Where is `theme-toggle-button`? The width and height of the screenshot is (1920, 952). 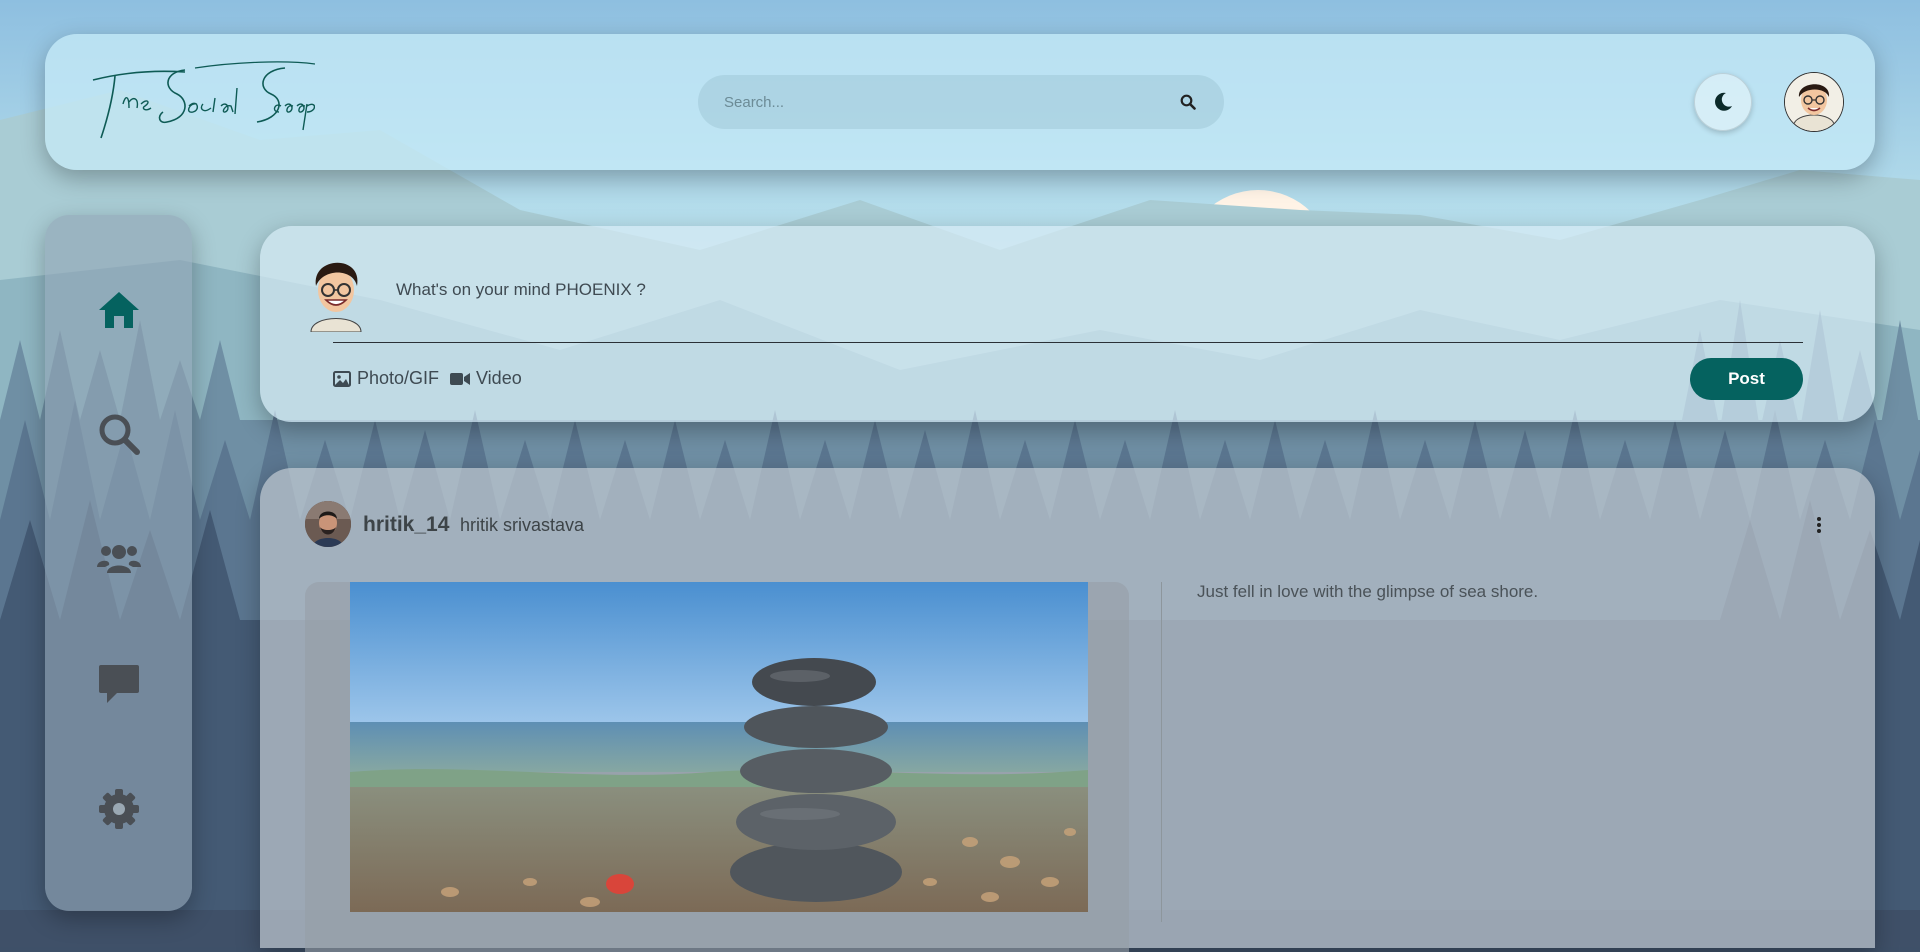
theme-toggle-button is located at coordinates (1723, 102).